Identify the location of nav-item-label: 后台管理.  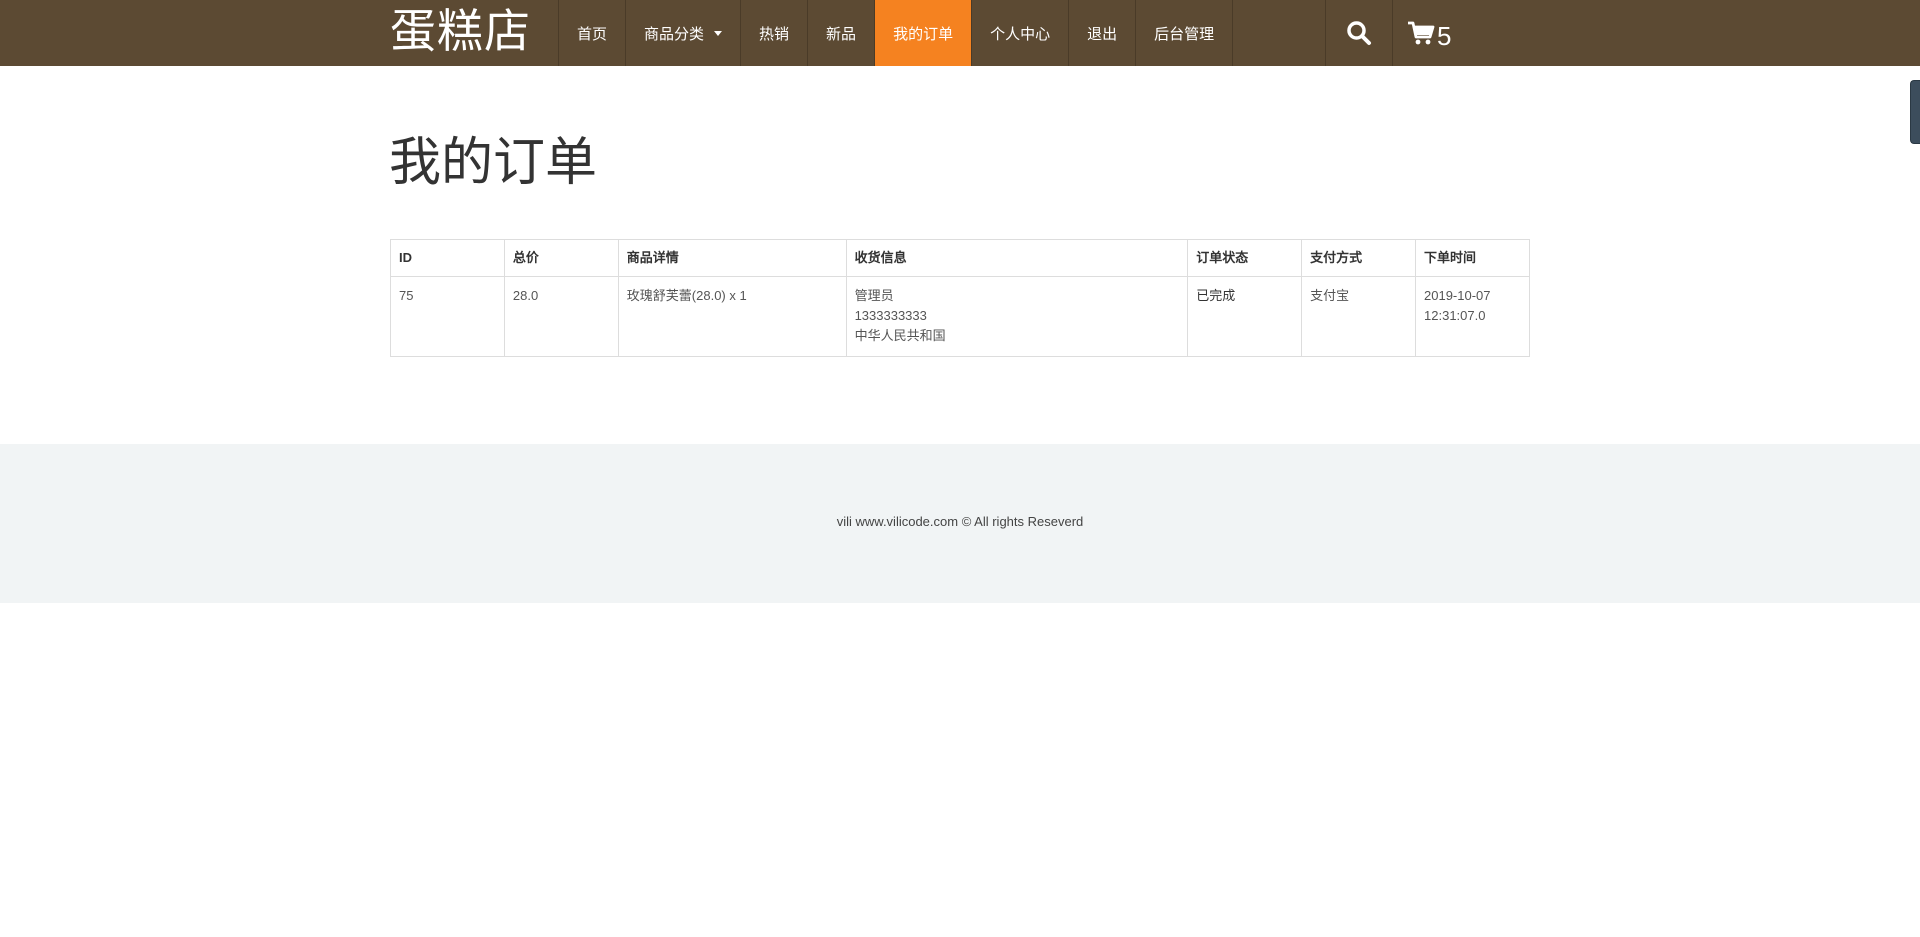
(1184, 34).